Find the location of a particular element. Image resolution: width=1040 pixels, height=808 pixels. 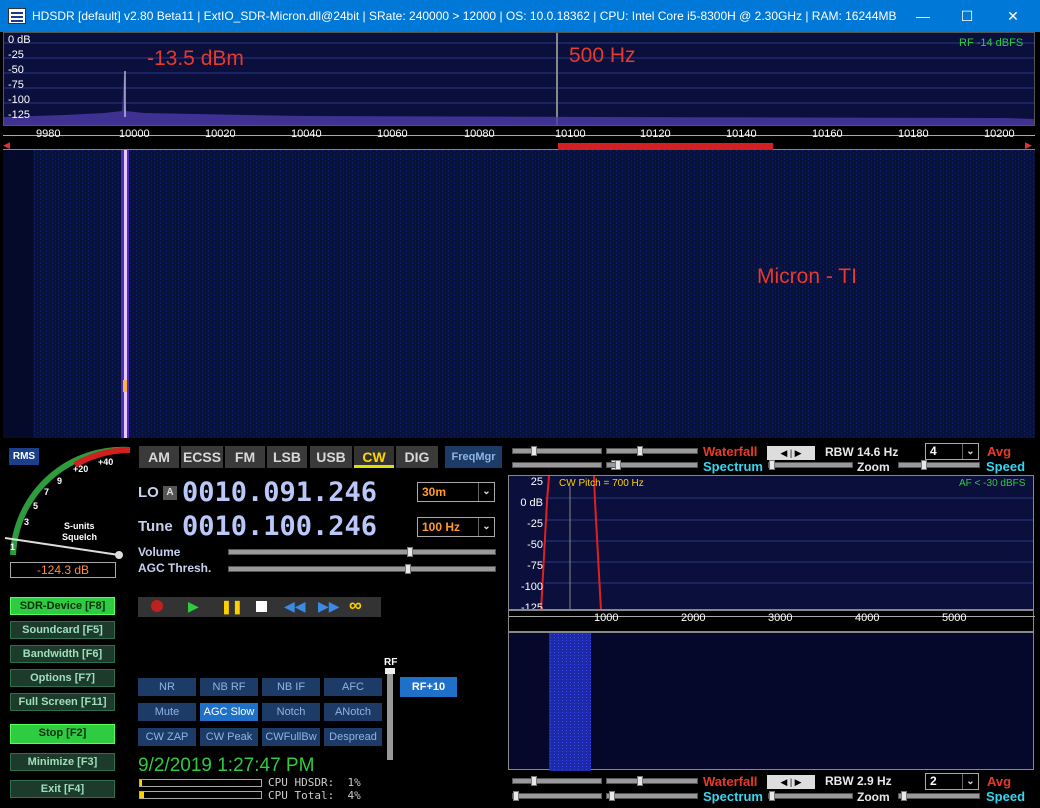

passband-marker is located at coordinates (665, 146).